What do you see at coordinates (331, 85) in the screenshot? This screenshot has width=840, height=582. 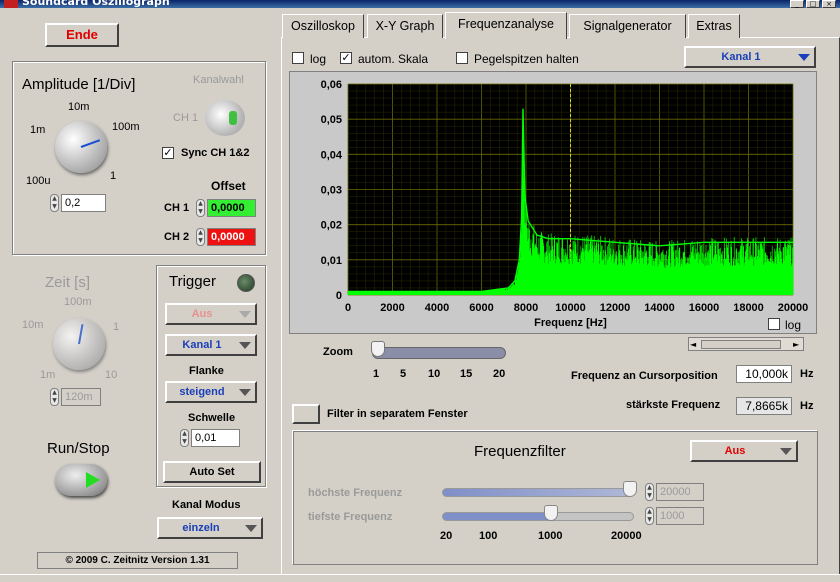 I see `y-tick-label: 0,06` at bounding box center [331, 85].